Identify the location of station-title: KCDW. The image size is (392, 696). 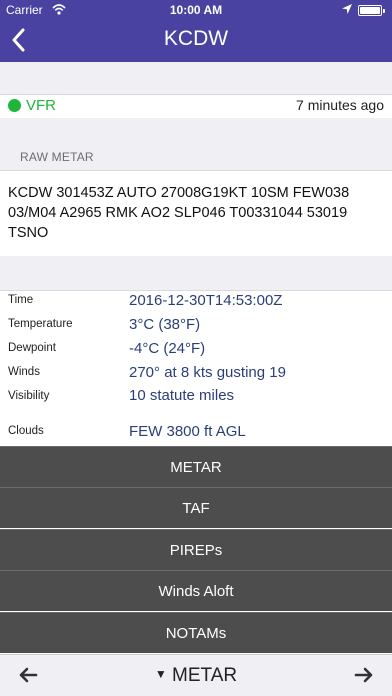
(196, 38).